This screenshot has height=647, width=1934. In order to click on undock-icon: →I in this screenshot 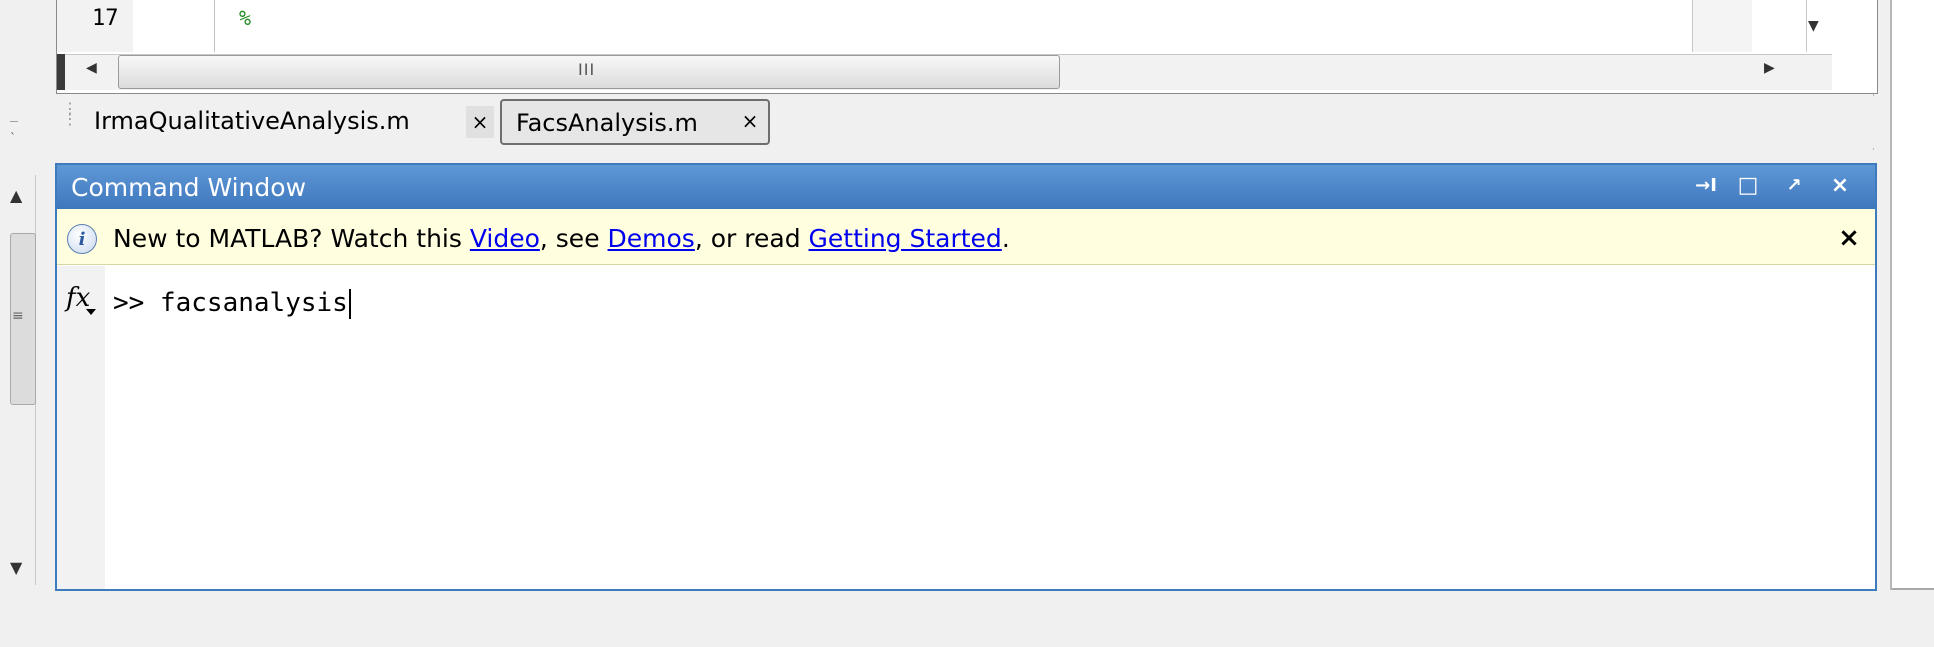, I will do `click(1706, 186)`.